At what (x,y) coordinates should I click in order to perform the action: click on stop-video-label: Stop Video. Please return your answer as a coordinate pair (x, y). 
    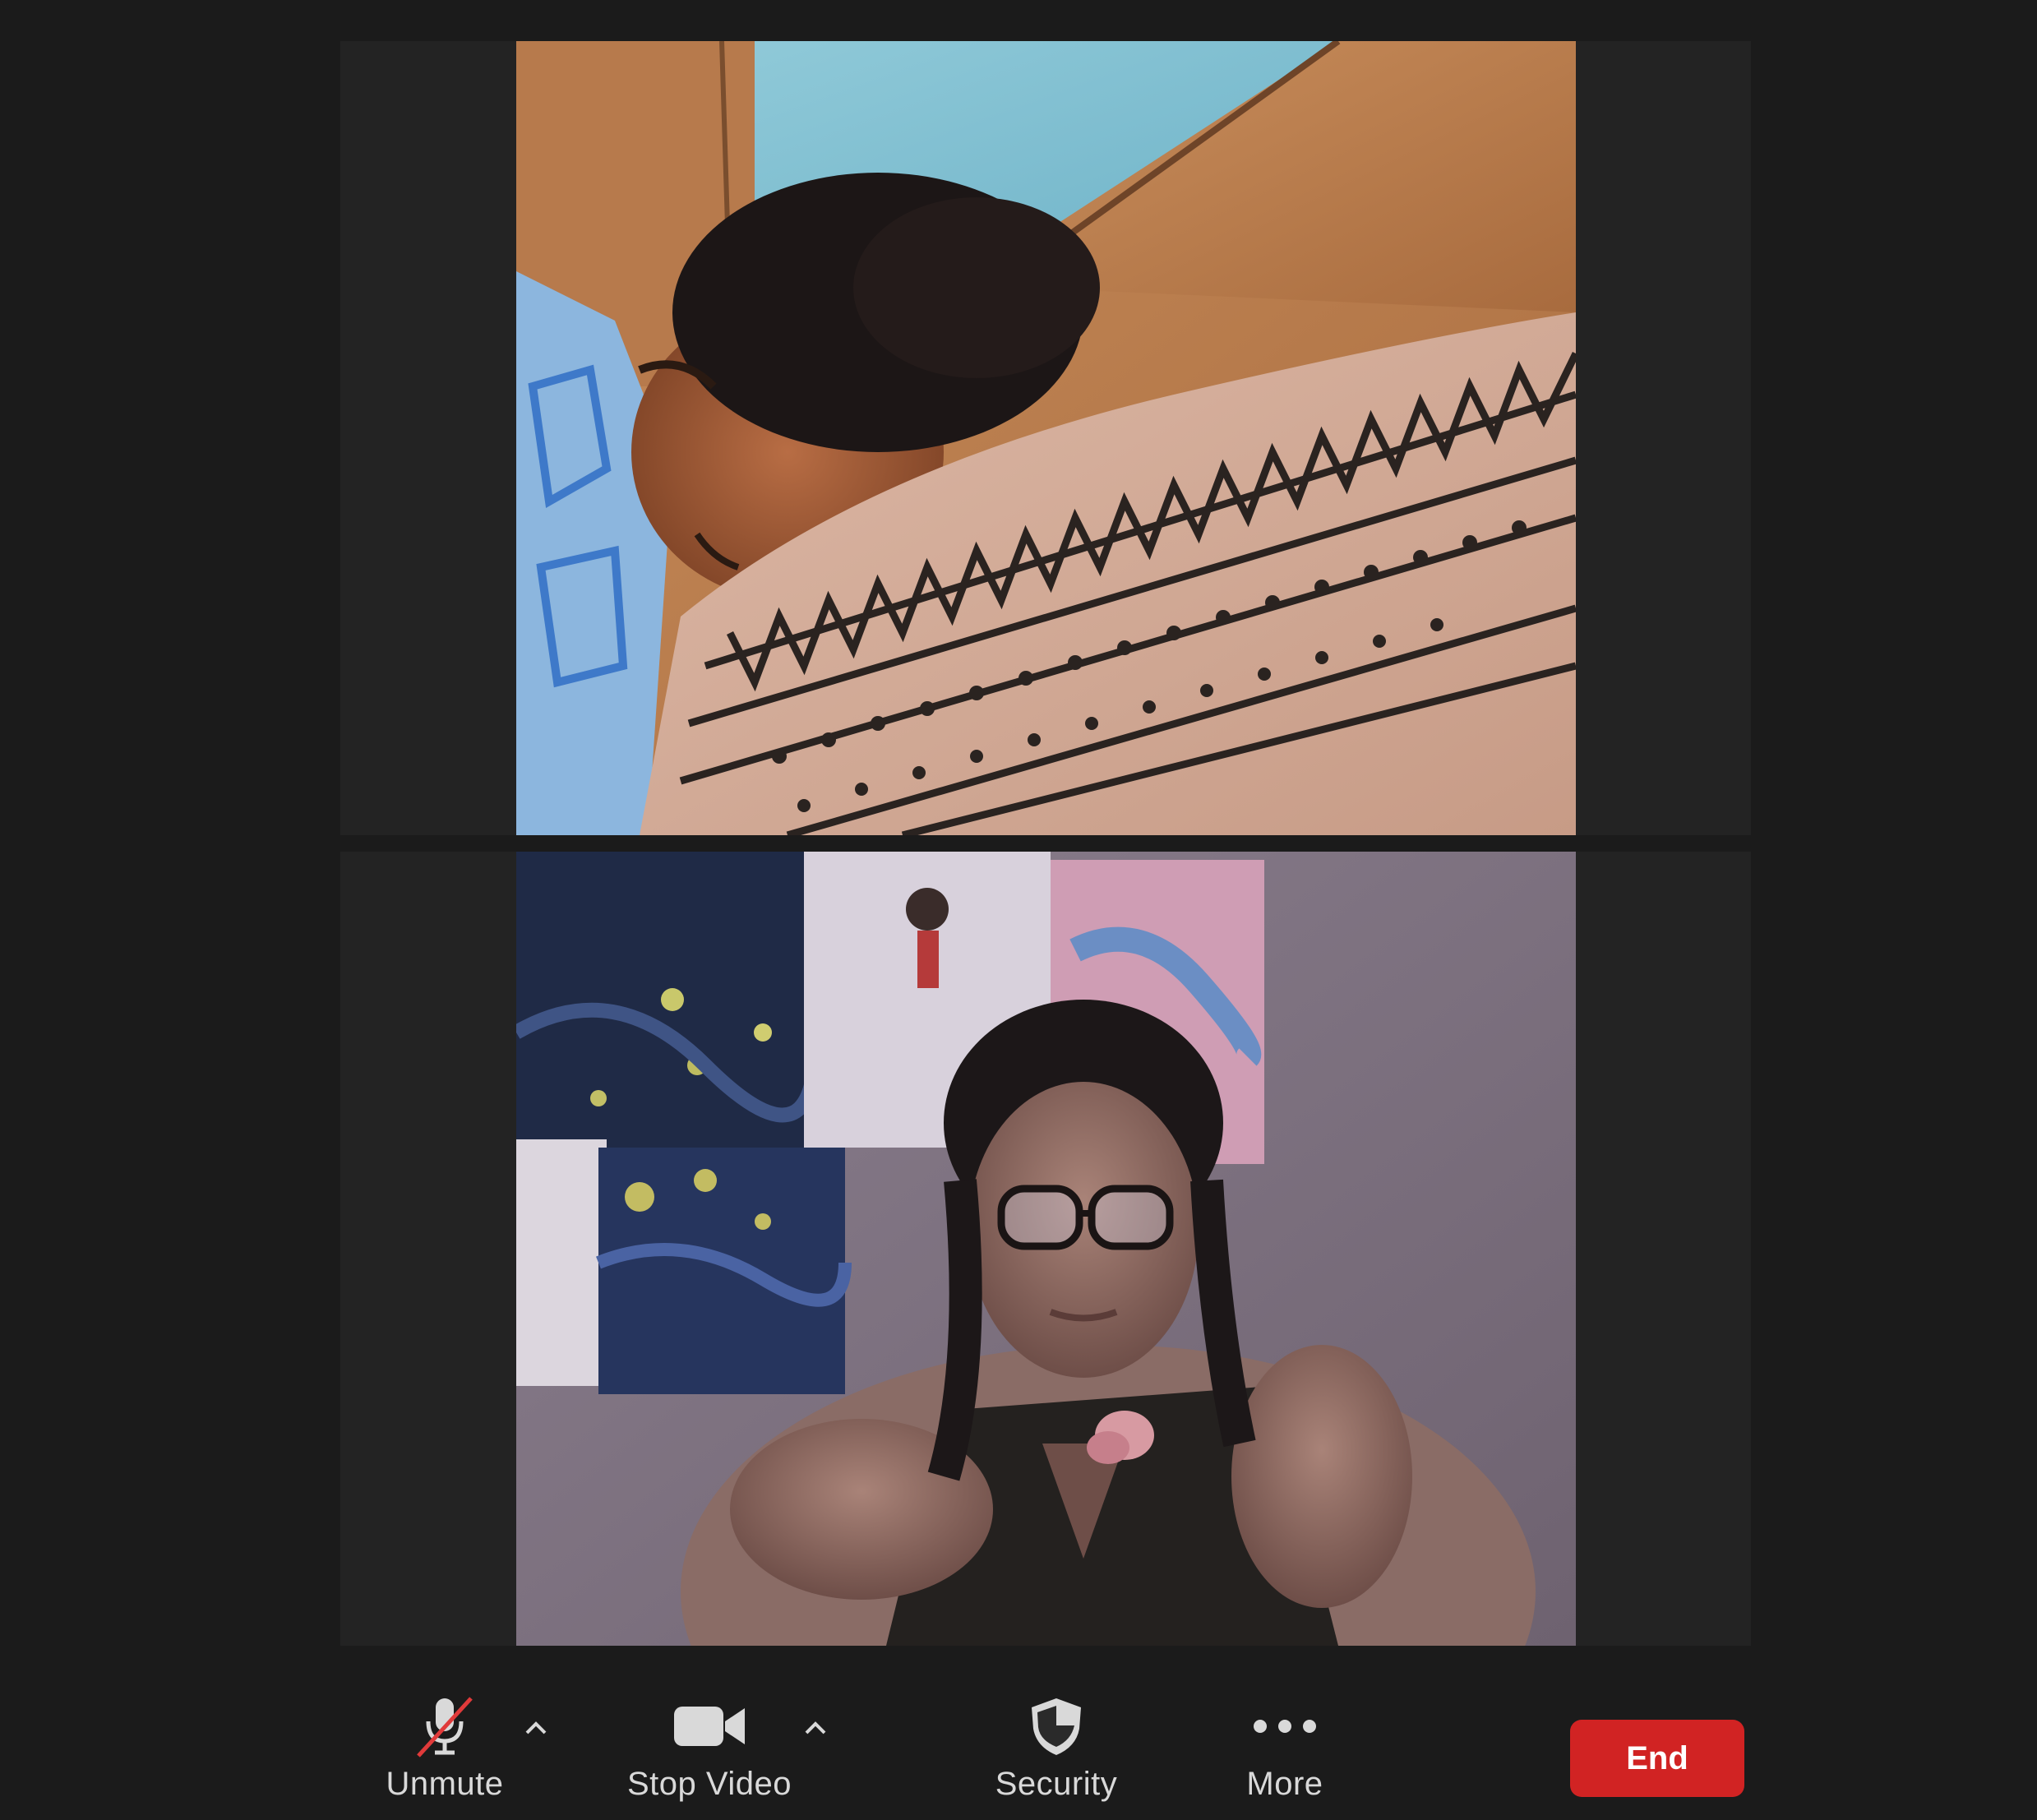
    Looking at the image, I should click on (709, 1784).